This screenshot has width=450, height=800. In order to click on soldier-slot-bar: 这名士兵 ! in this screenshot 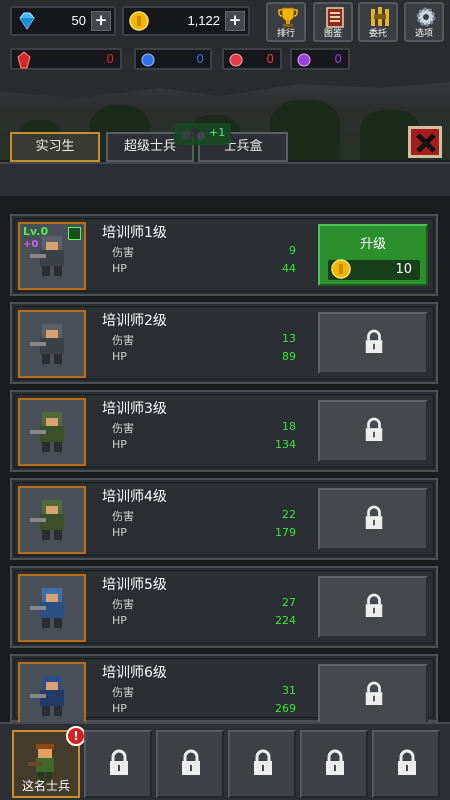, I will do `click(225, 761)`.